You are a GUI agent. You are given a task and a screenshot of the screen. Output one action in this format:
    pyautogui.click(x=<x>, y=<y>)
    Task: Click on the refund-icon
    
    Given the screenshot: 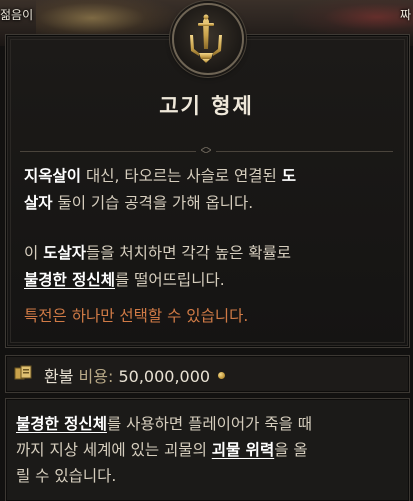 What is the action you would take?
    pyautogui.click(x=23, y=372)
    